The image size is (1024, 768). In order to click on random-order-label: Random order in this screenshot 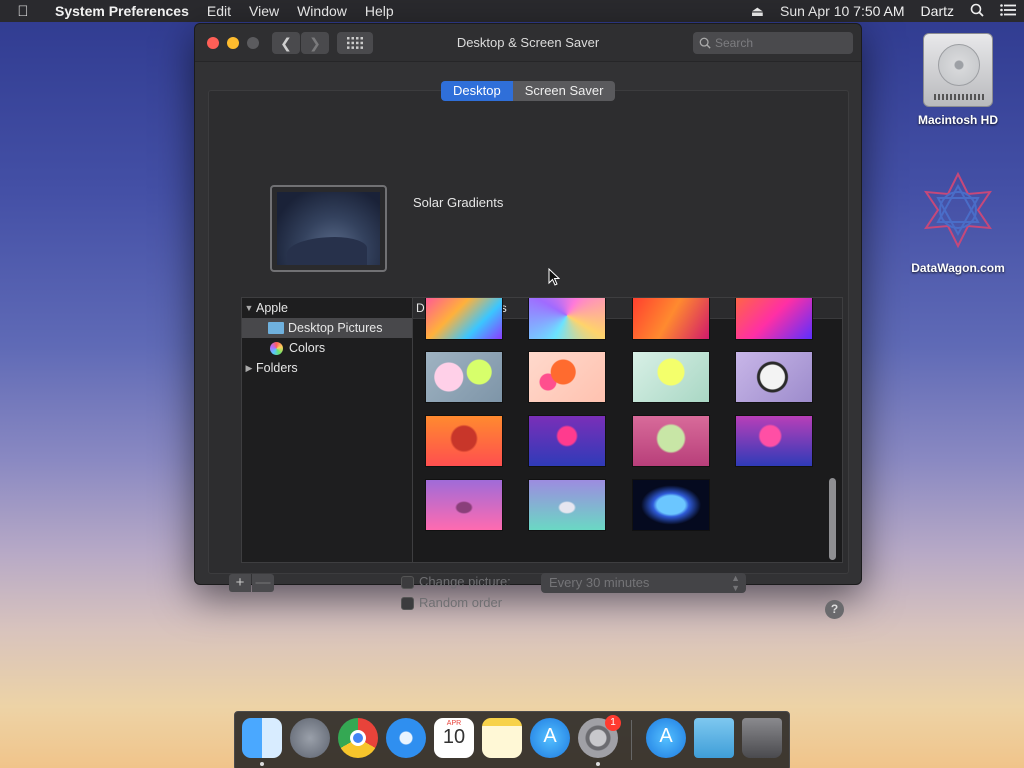, I will do `click(461, 602)`.